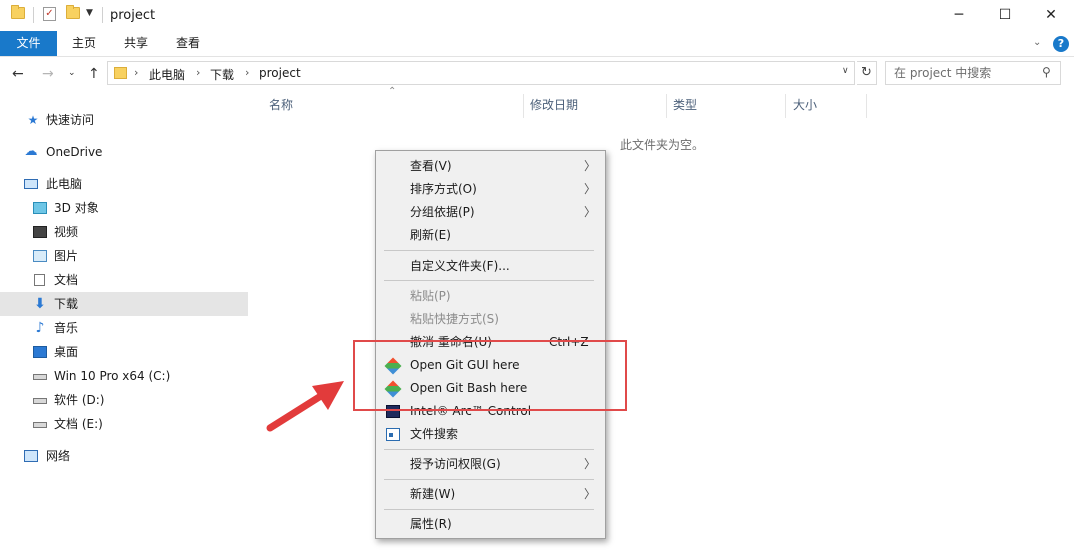 The width and height of the screenshot is (1074, 551). I want to click on menu-item-label: 刷新(E), so click(430, 235).